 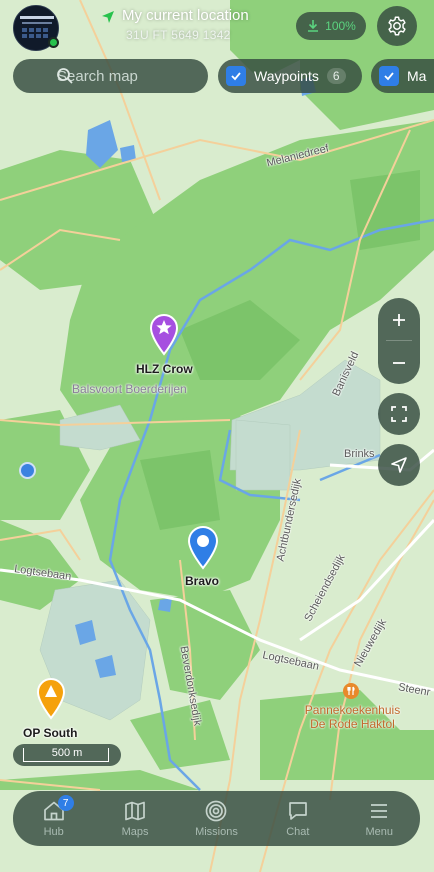 What do you see at coordinates (164, 369) in the screenshot?
I see `waypoint-label: HLZ Crow` at bounding box center [164, 369].